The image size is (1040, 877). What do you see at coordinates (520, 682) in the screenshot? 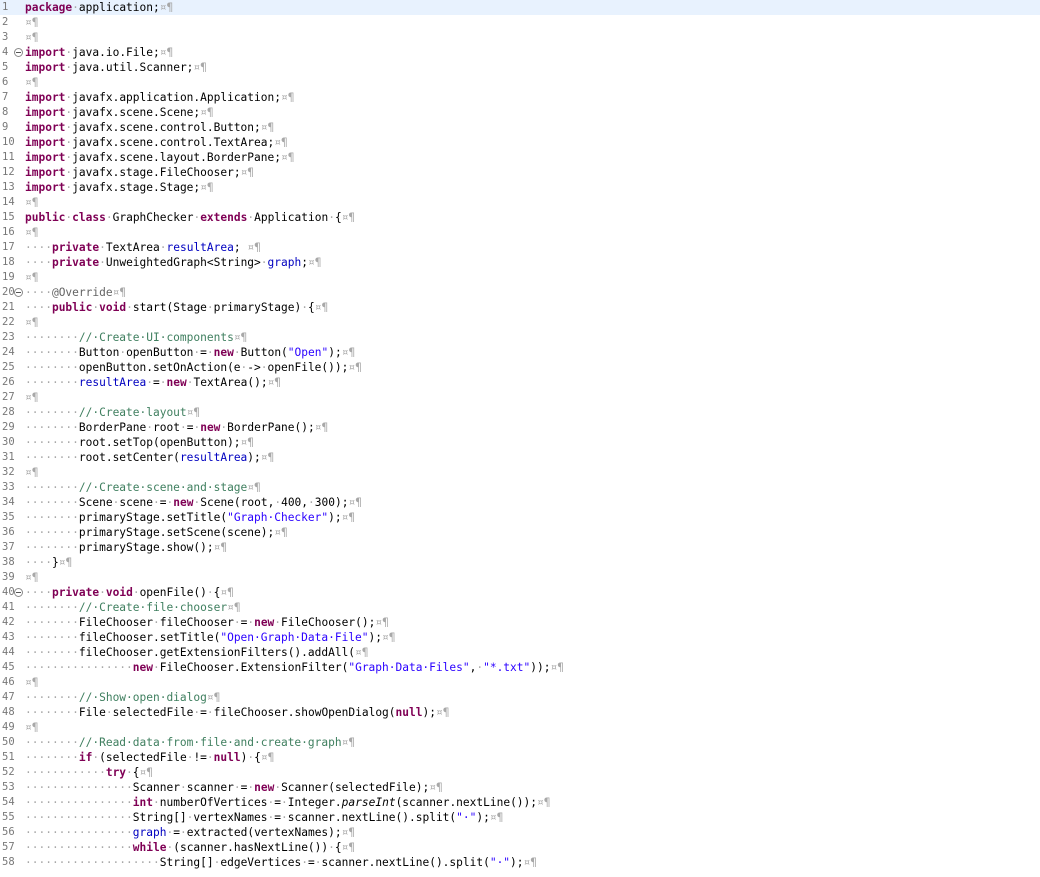
I see `code-line: 46 ¤¶` at bounding box center [520, 682].